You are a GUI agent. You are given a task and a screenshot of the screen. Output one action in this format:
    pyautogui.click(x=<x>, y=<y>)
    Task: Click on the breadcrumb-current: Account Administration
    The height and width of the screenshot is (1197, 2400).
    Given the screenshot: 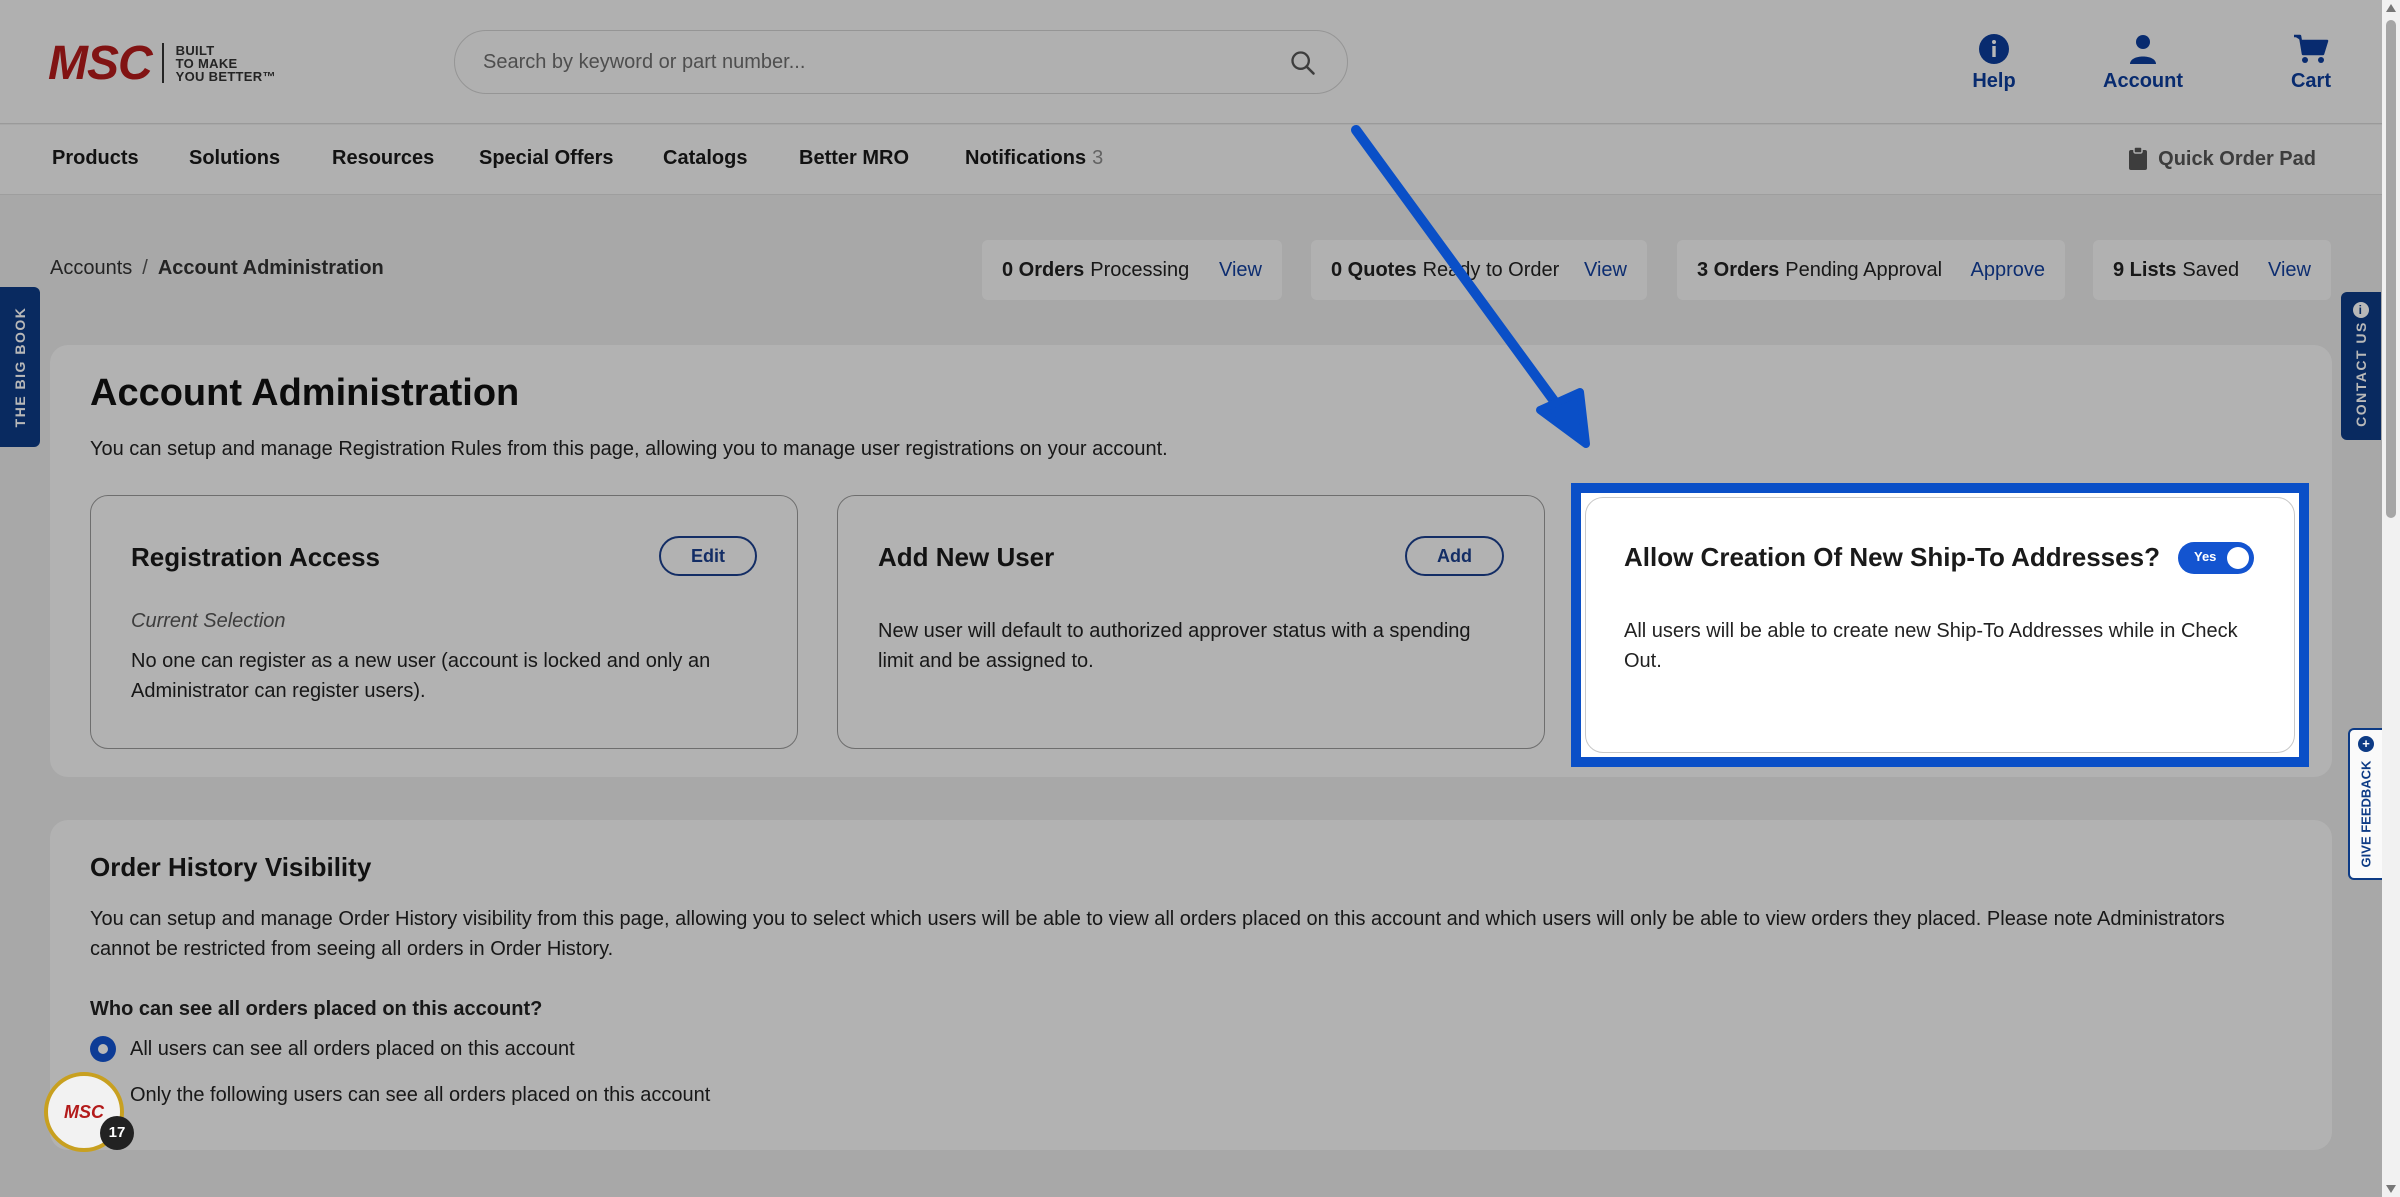 What is the action you would take?
    pyautogui.click(x=270, y=268)
    